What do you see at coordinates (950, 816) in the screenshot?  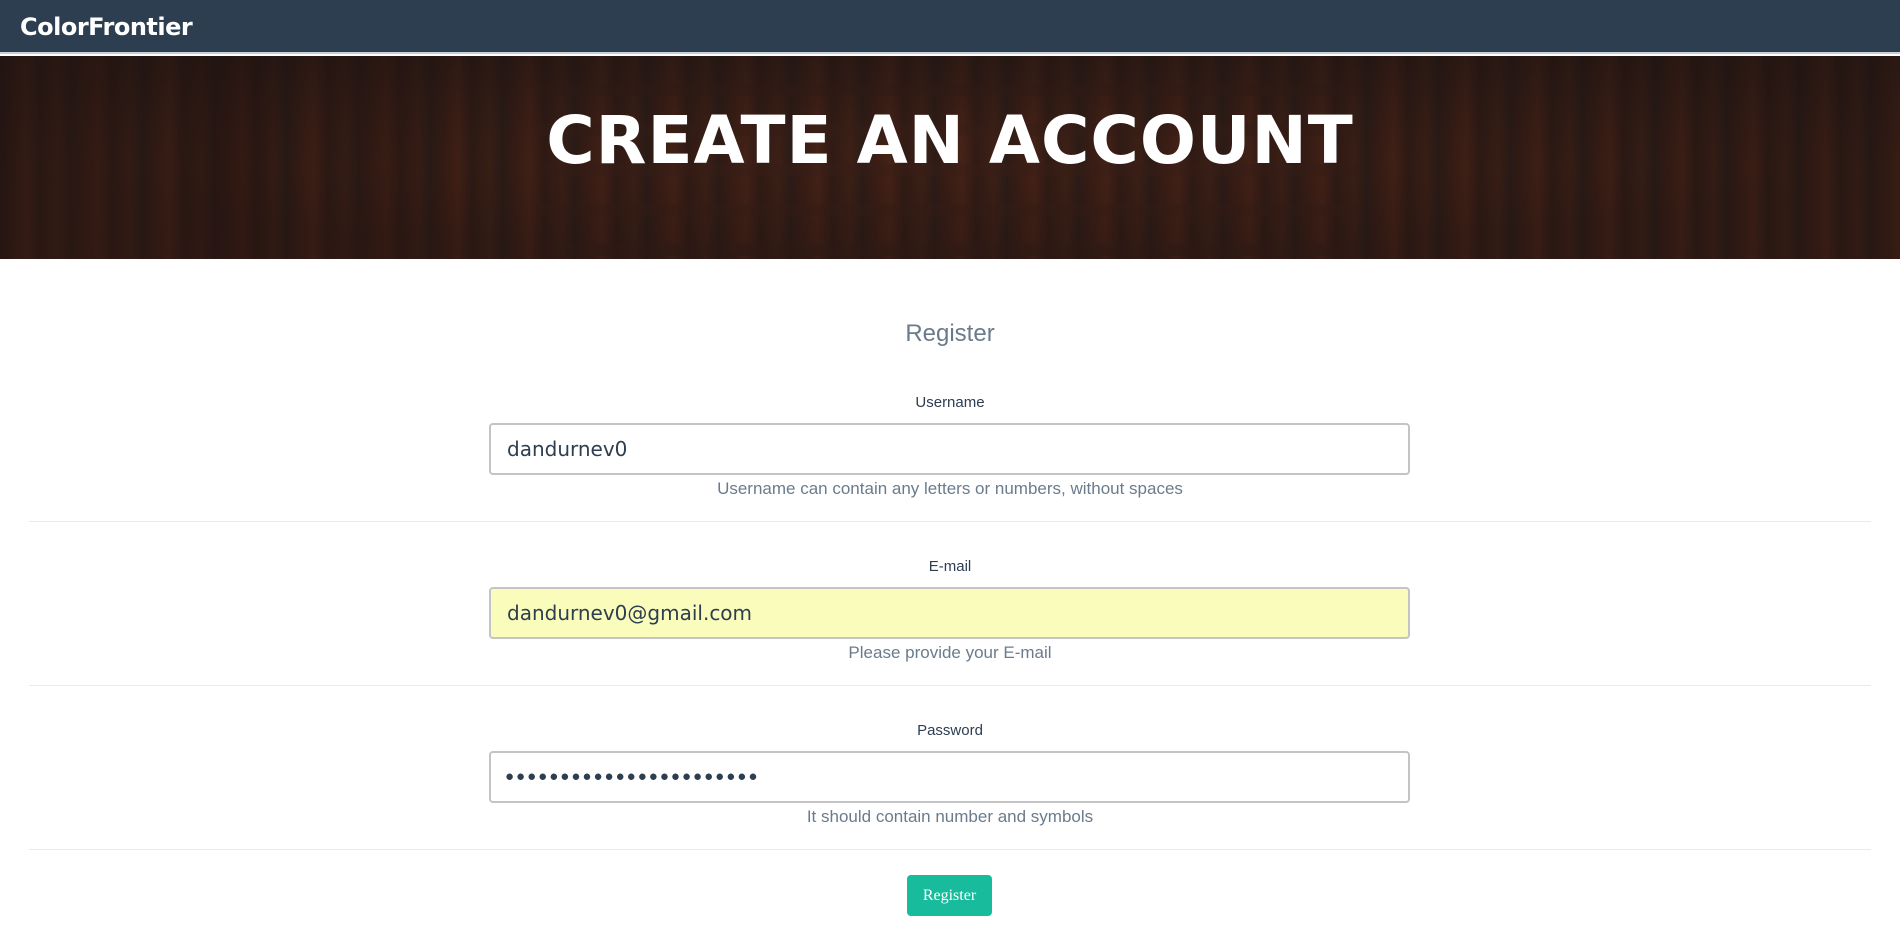 I see `password-help: It should contain number and symbols` at bounding box center [950, 816].